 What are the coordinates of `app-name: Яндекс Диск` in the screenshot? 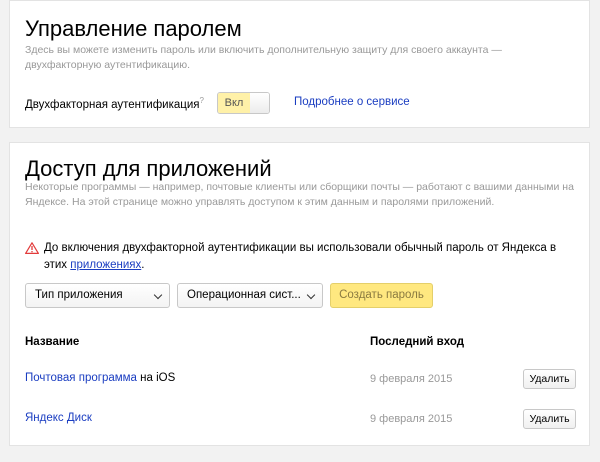 It's located at (58, 418).